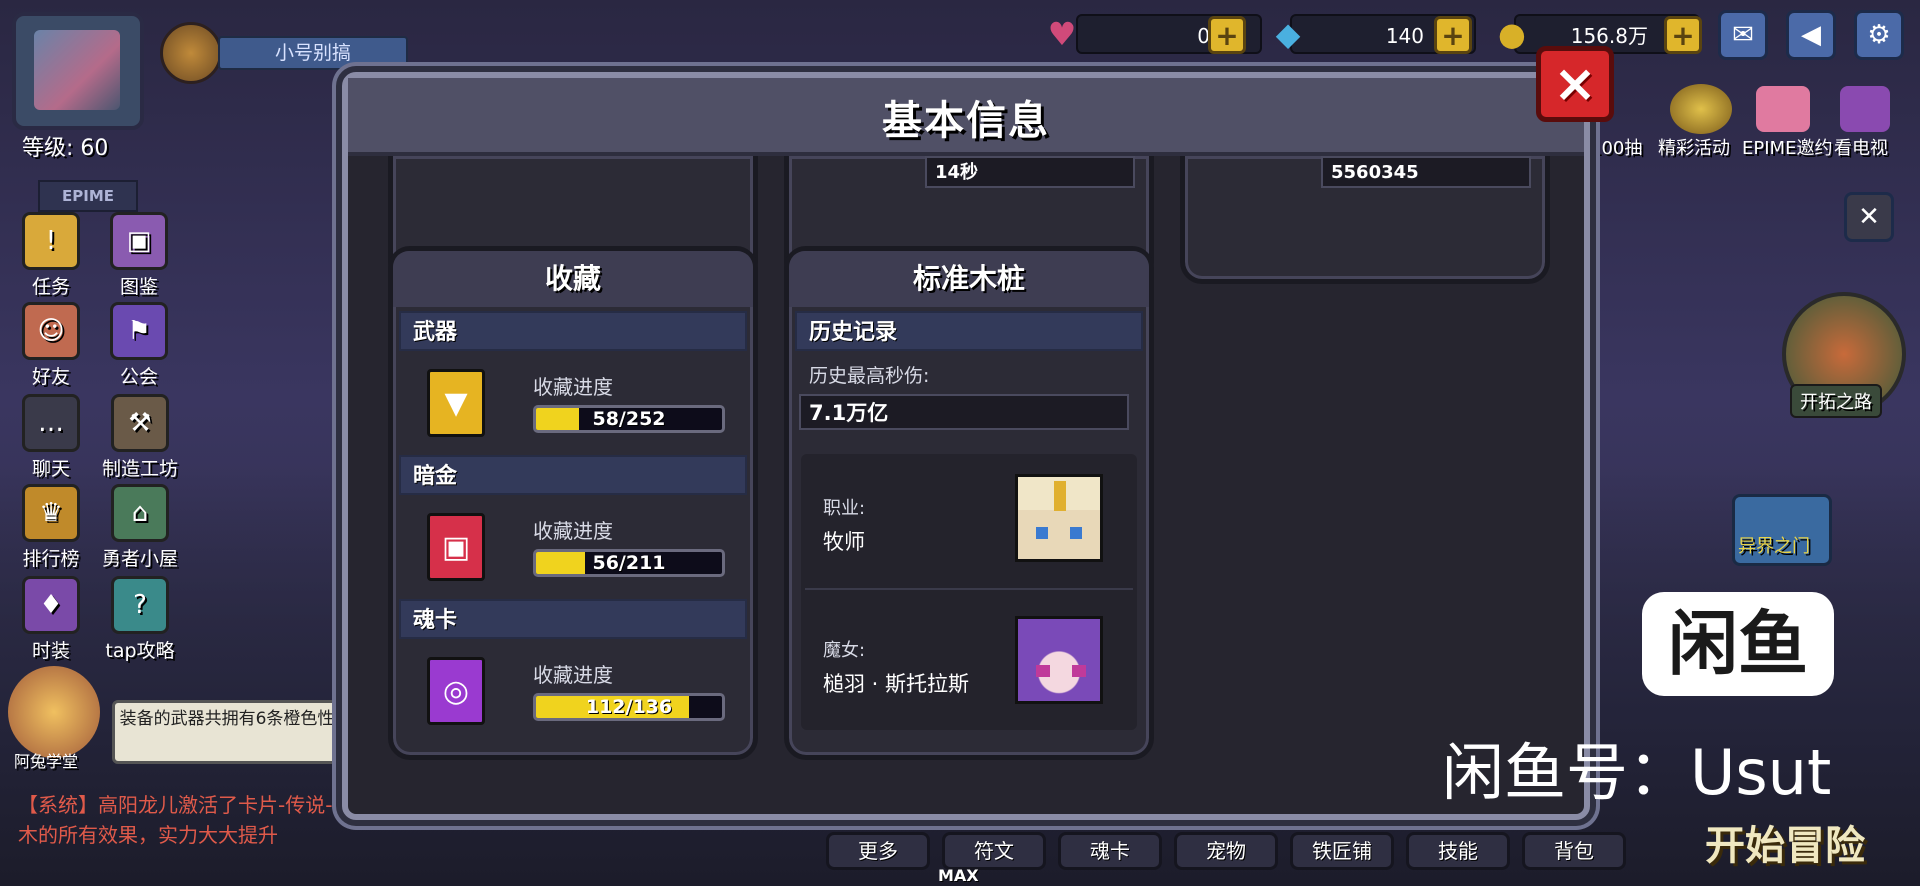 This screenshot has width=1920, height=886. What do you see at coordinates (966, 121) in the screenshot?
I see `dialog-title: 基本信息` at bounding box center [966, 121].